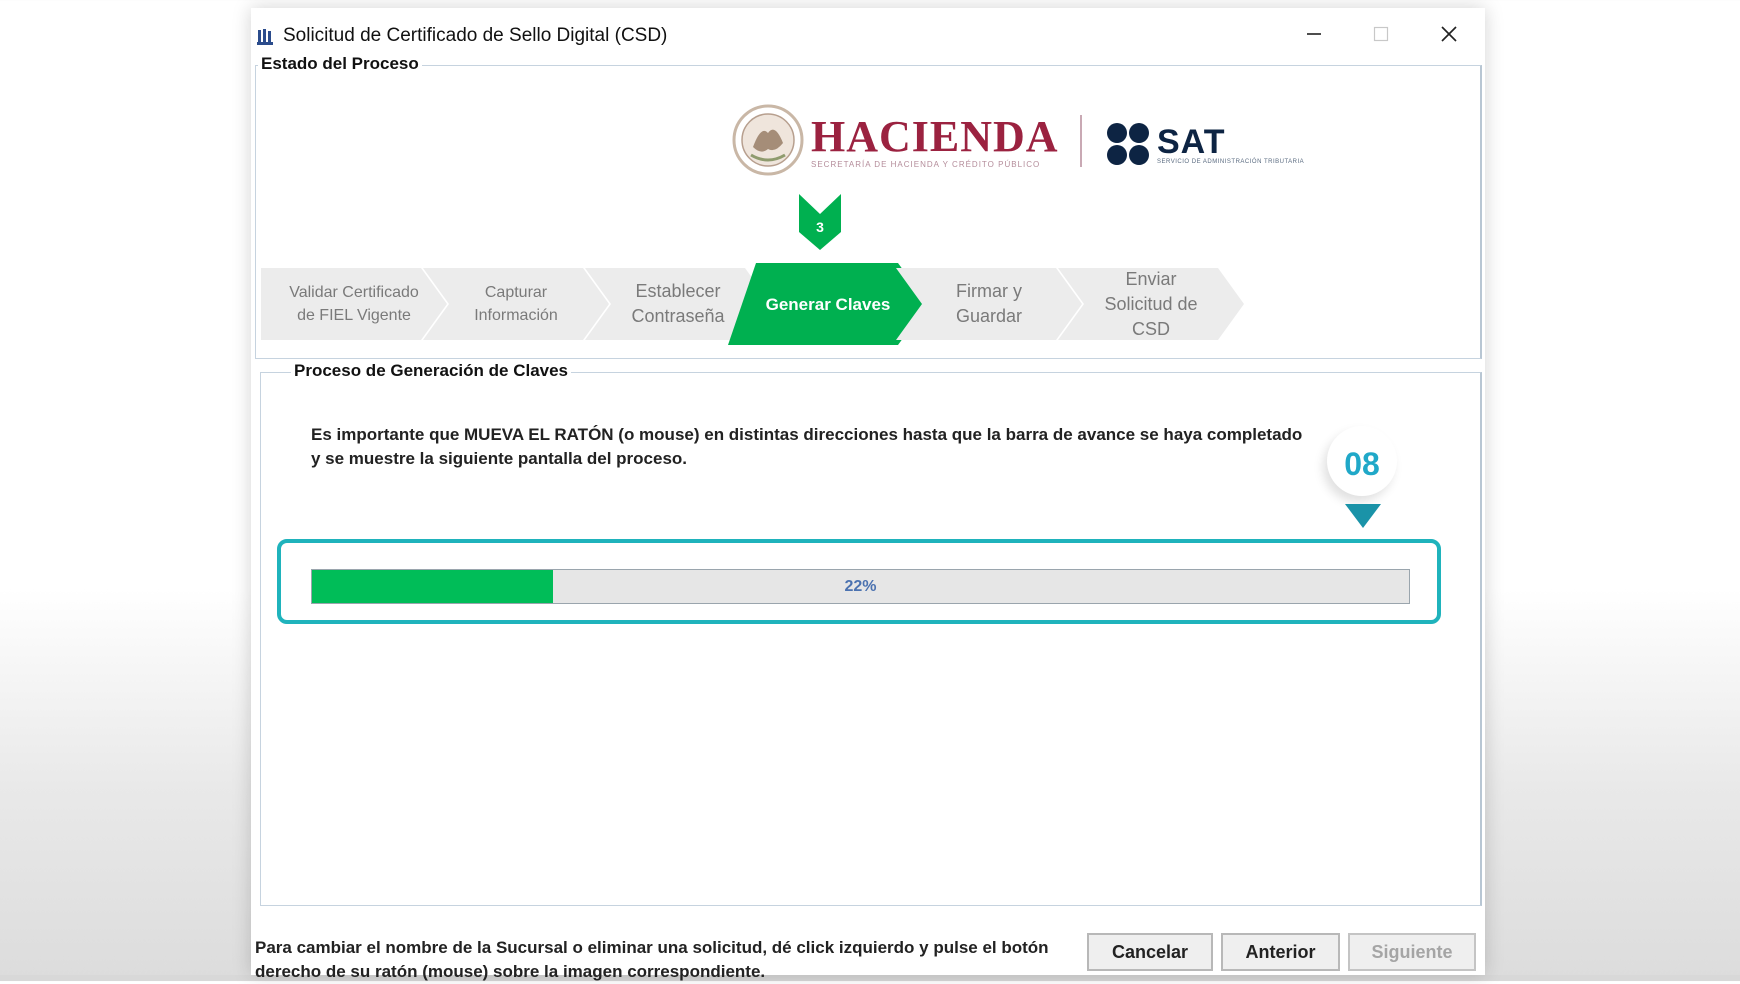 This screenshot has height=984, width=1740. I want to click on callout-number: 08, so click(1362, 464).